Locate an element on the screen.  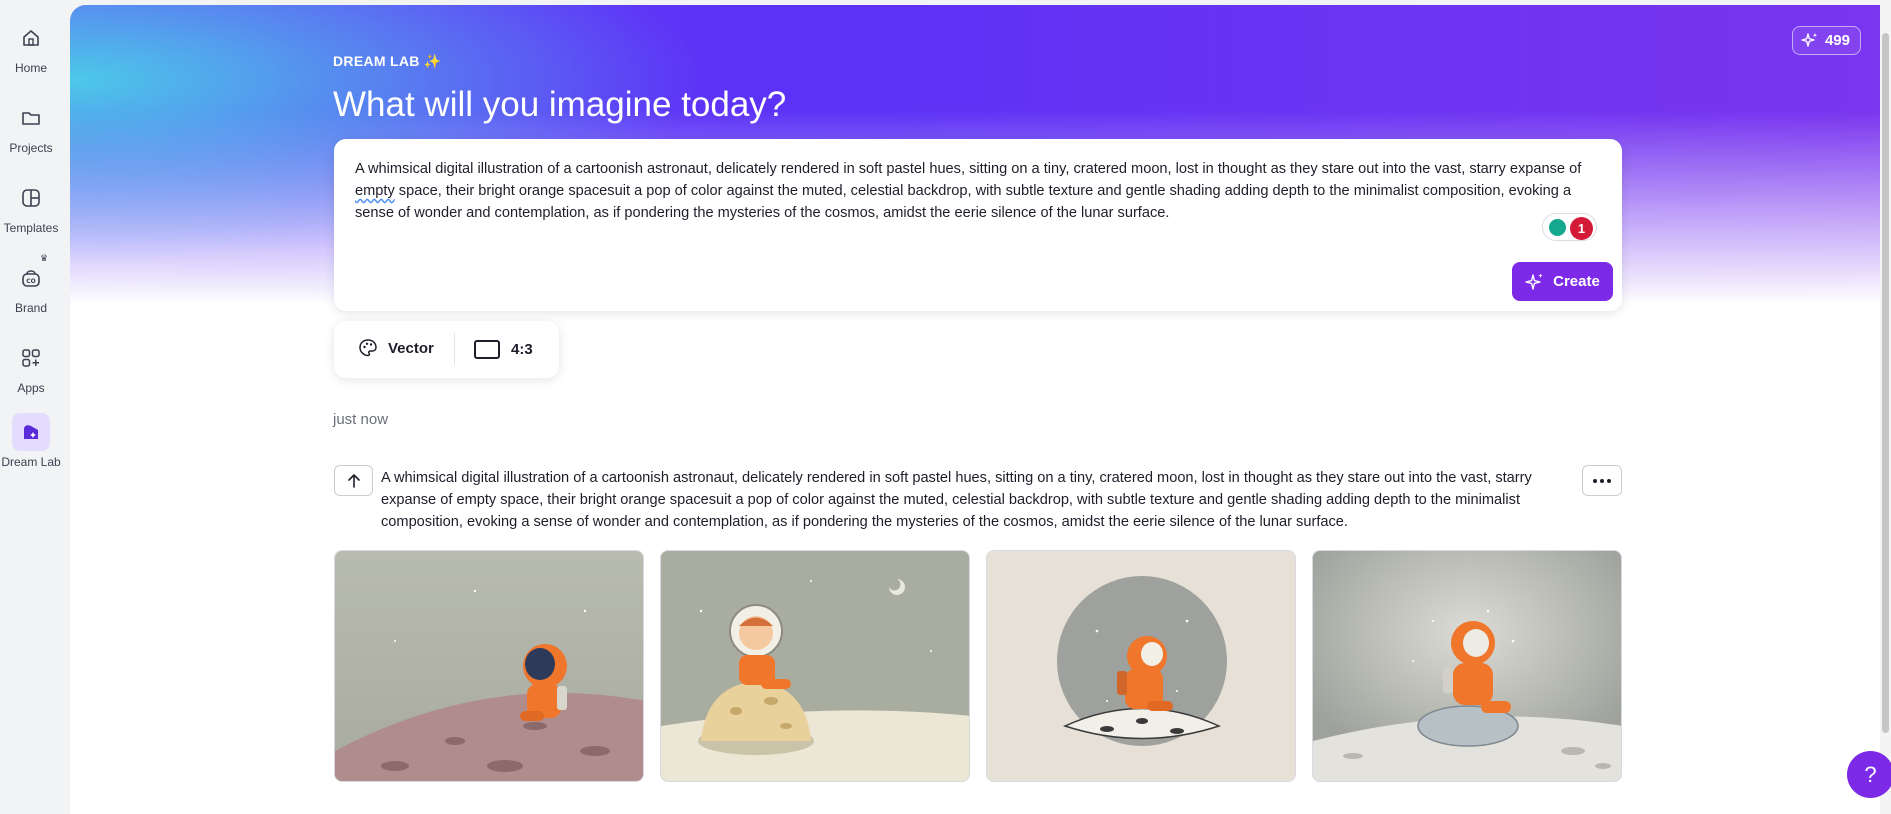
sidebar-item-brand: CO ♛ Brand is located at coordinates (31, 284).